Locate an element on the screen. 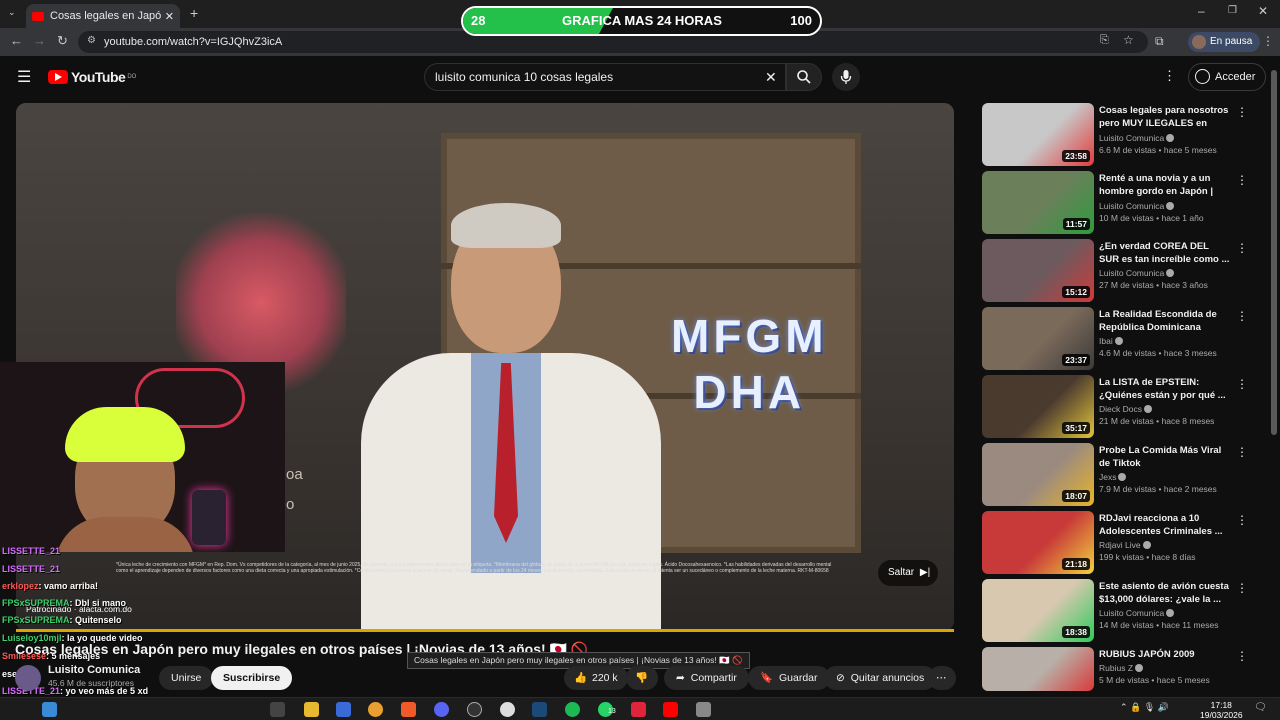 The height and width of the screenshot is (720, 1280). forward-icon: → is located at coordinates (39, 40).